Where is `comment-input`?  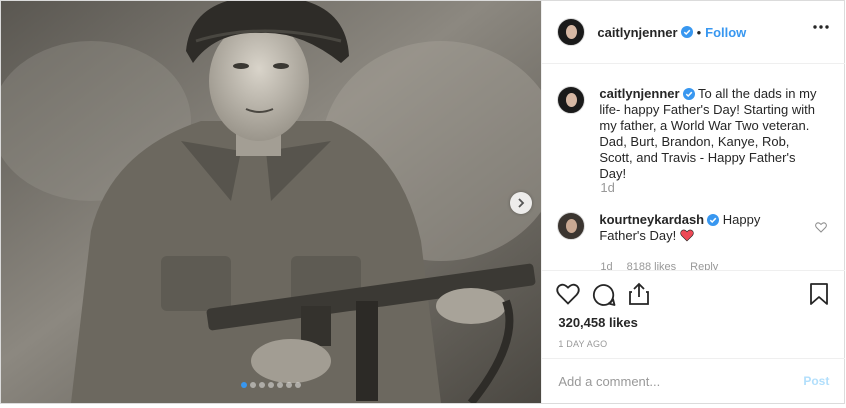
comment-input is located at coordinates (681, 381).